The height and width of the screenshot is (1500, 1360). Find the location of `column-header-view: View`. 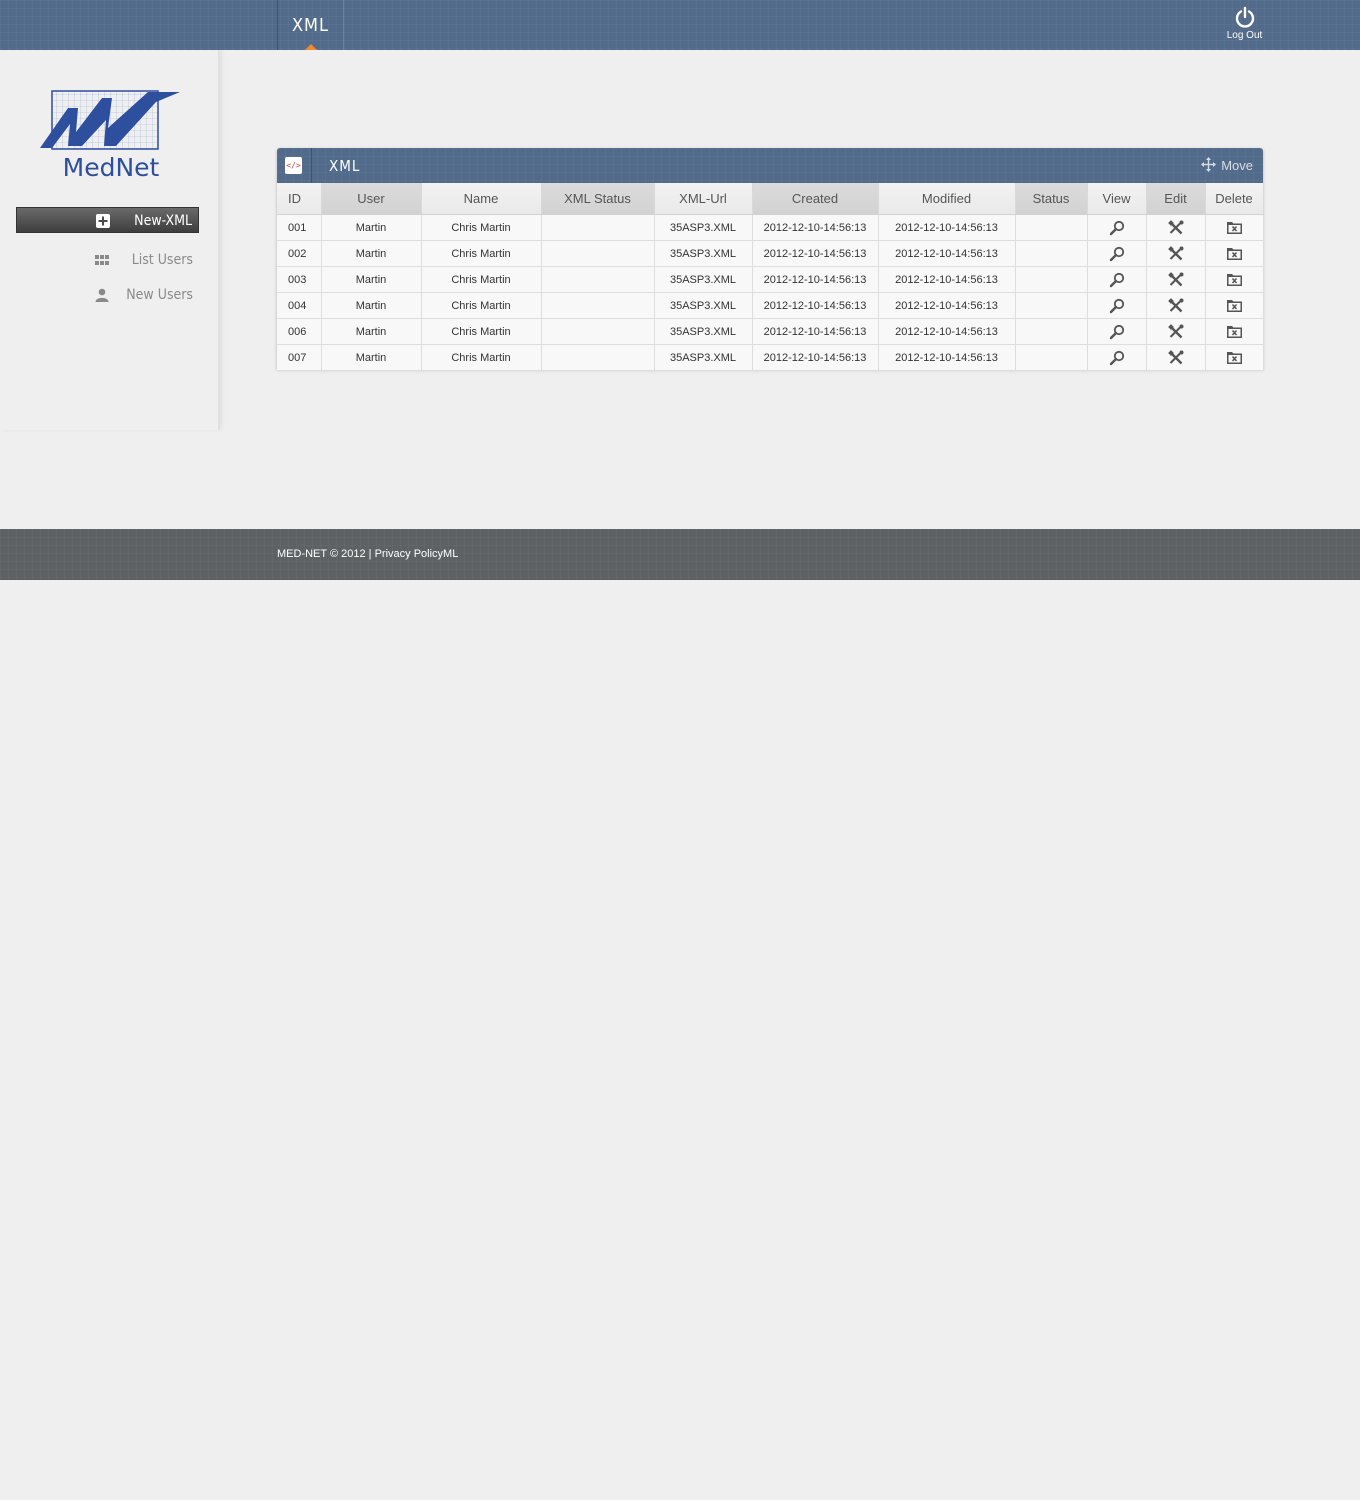

column-header-view: View is located at coordinates (1117, 199).